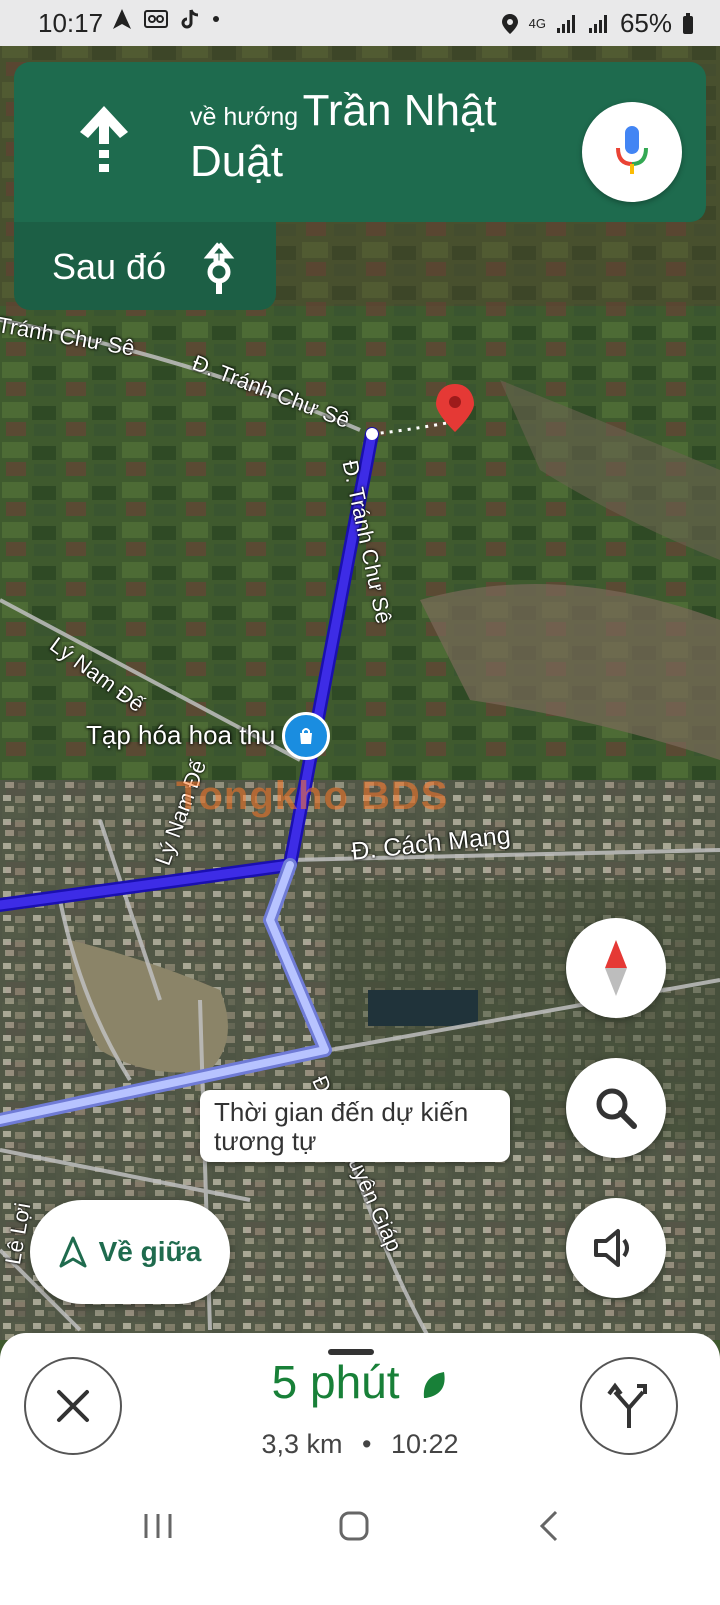 This screenshot has width=720, height=1605. Describe the element at coordinates (550, 1526) in the screenshot. I see `back-icon` at that location.